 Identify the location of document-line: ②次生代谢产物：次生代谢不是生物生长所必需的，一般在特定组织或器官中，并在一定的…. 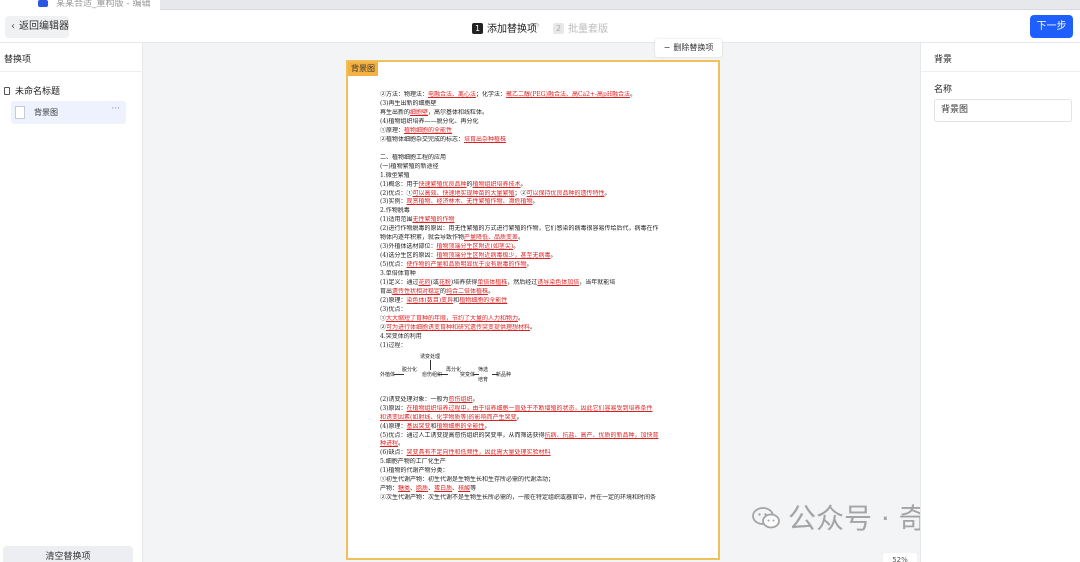
(548, 498).